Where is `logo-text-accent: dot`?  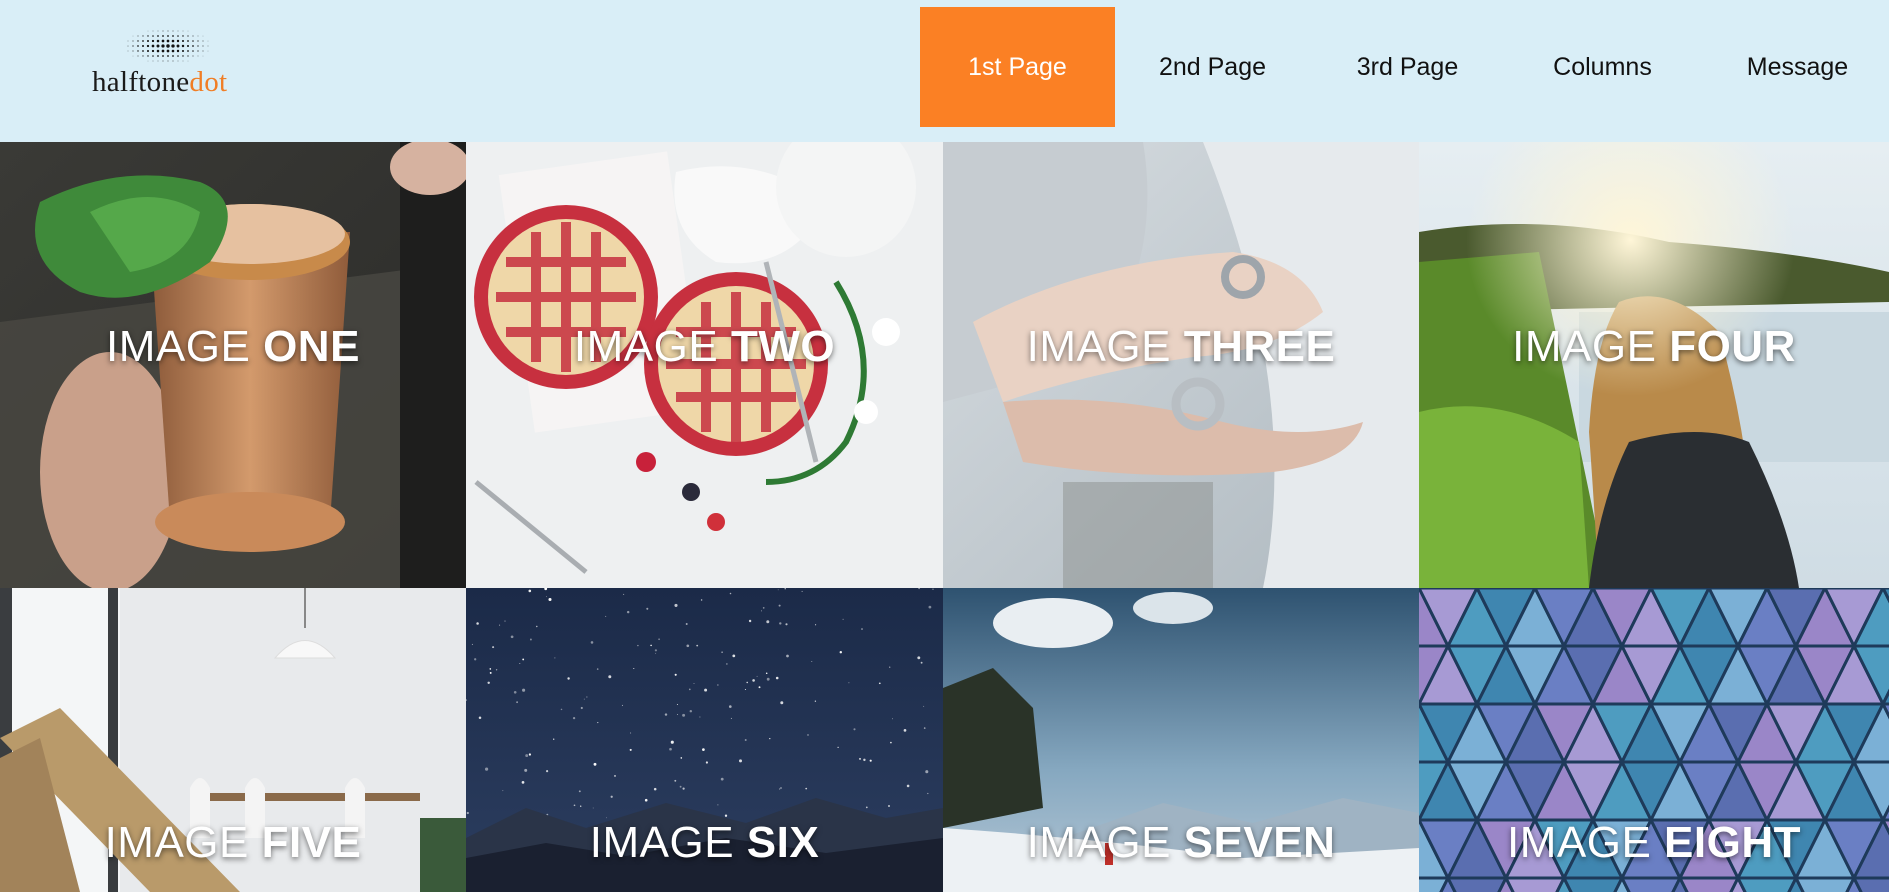
logo-text-accent: dot is located at coordinates (208, 82).